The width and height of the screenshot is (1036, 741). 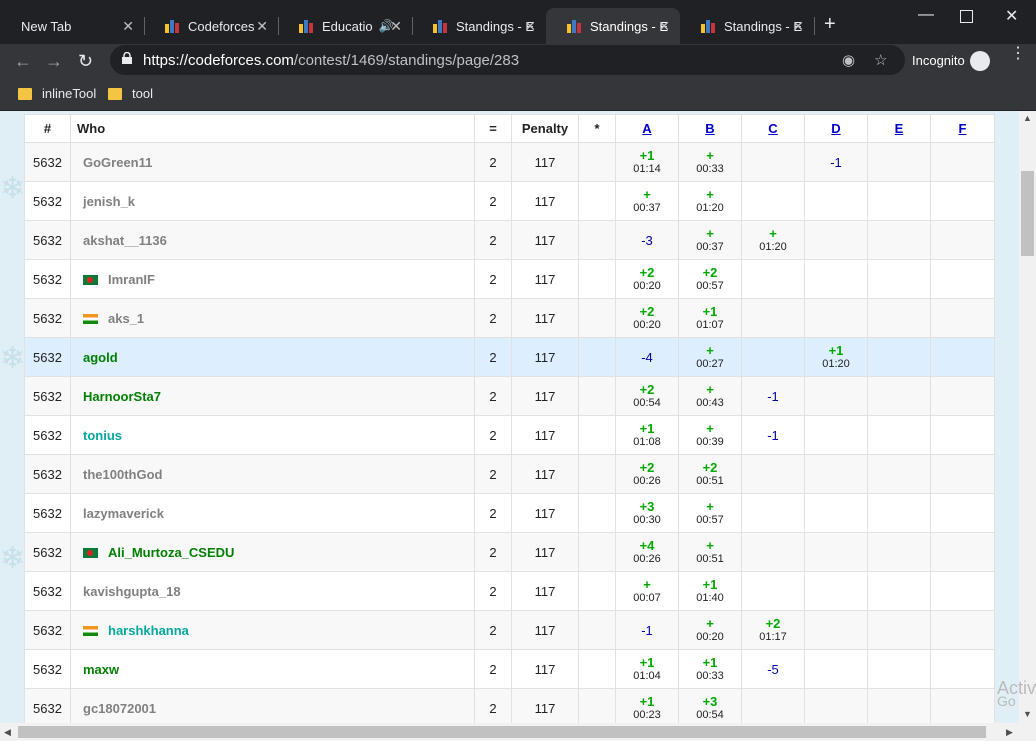 What do you see at coordinates (119, 708) in the screenshot?
I see `user-handle-link: gc18072001` at bounding box center [119, 708].